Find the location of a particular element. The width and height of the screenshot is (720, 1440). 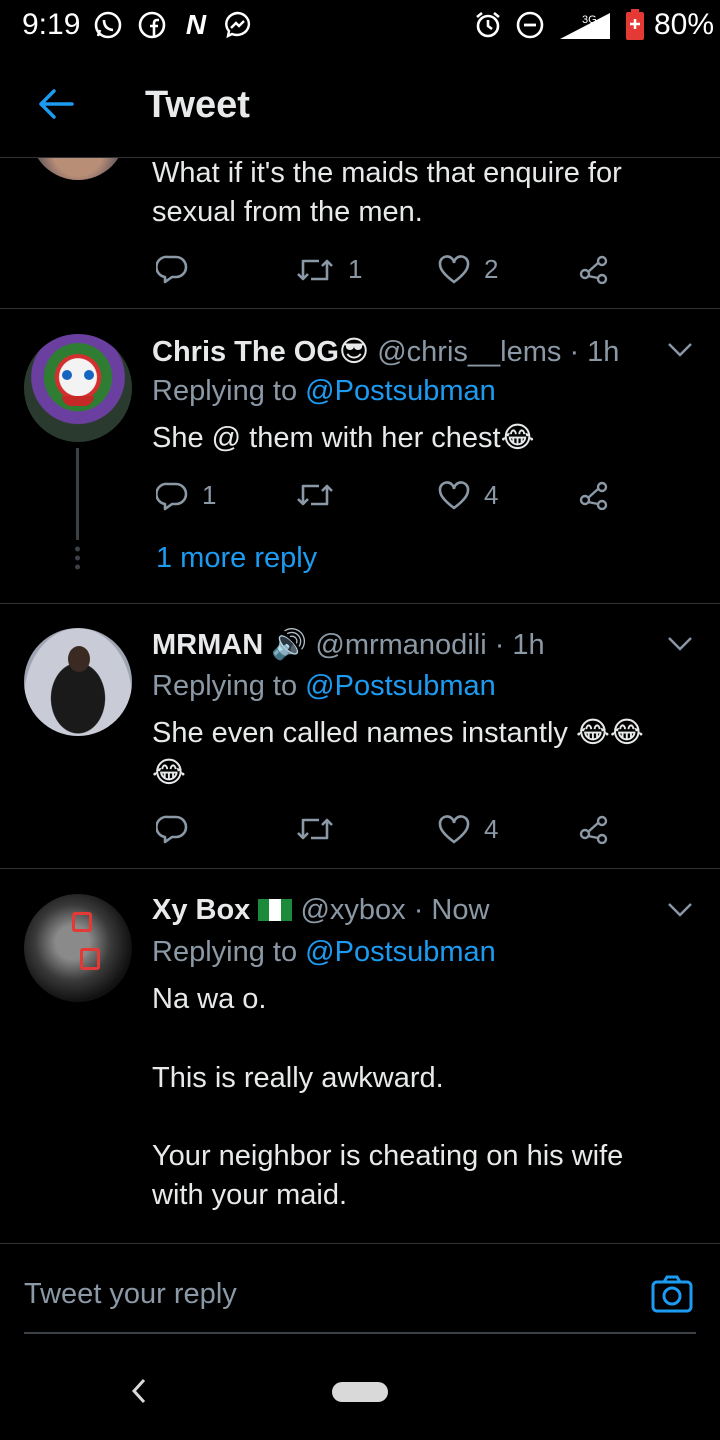

name-emoji: 🔊 is located at coordinates (289, 645).